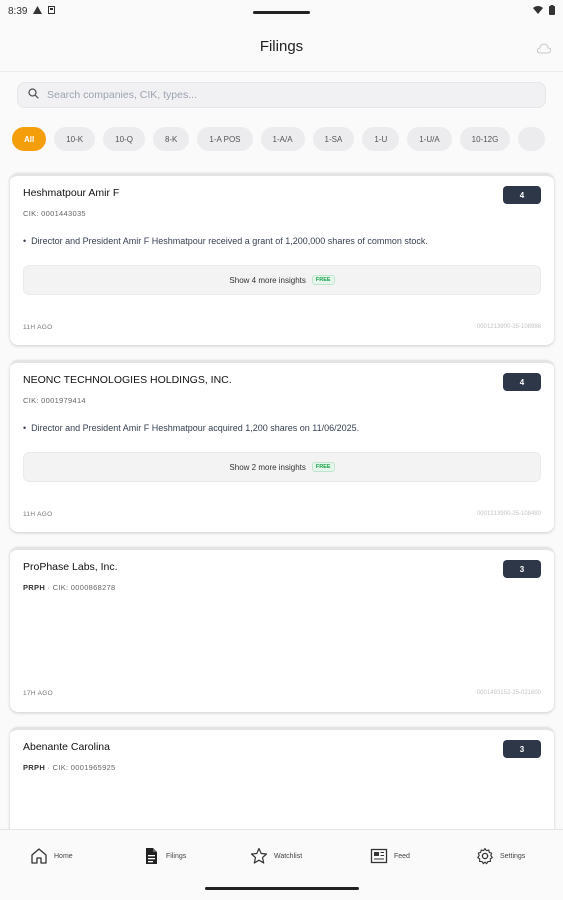 The width and height of the screenshot is (563, 900). What do you see at coordinates (51, 856) in the screenshot?
I see `nav-home: Home` at bounding box center [51, 856].